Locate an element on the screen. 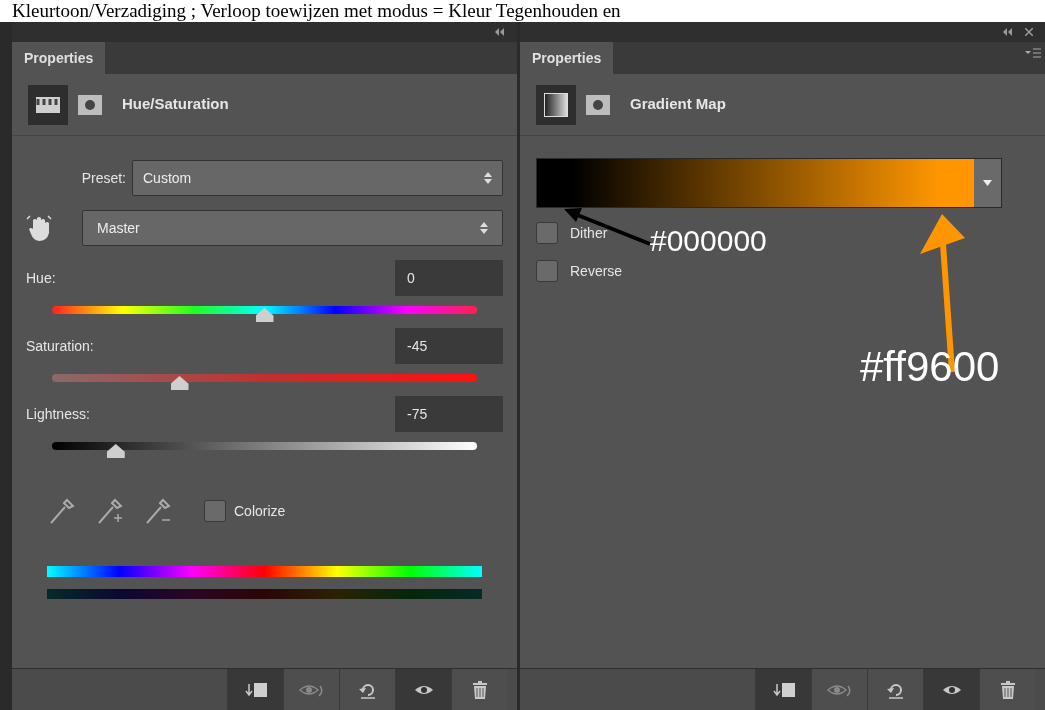 The height and width of the screenshot is (710, 1045). preset-label: Preset: is located at coordinates (103, 178).